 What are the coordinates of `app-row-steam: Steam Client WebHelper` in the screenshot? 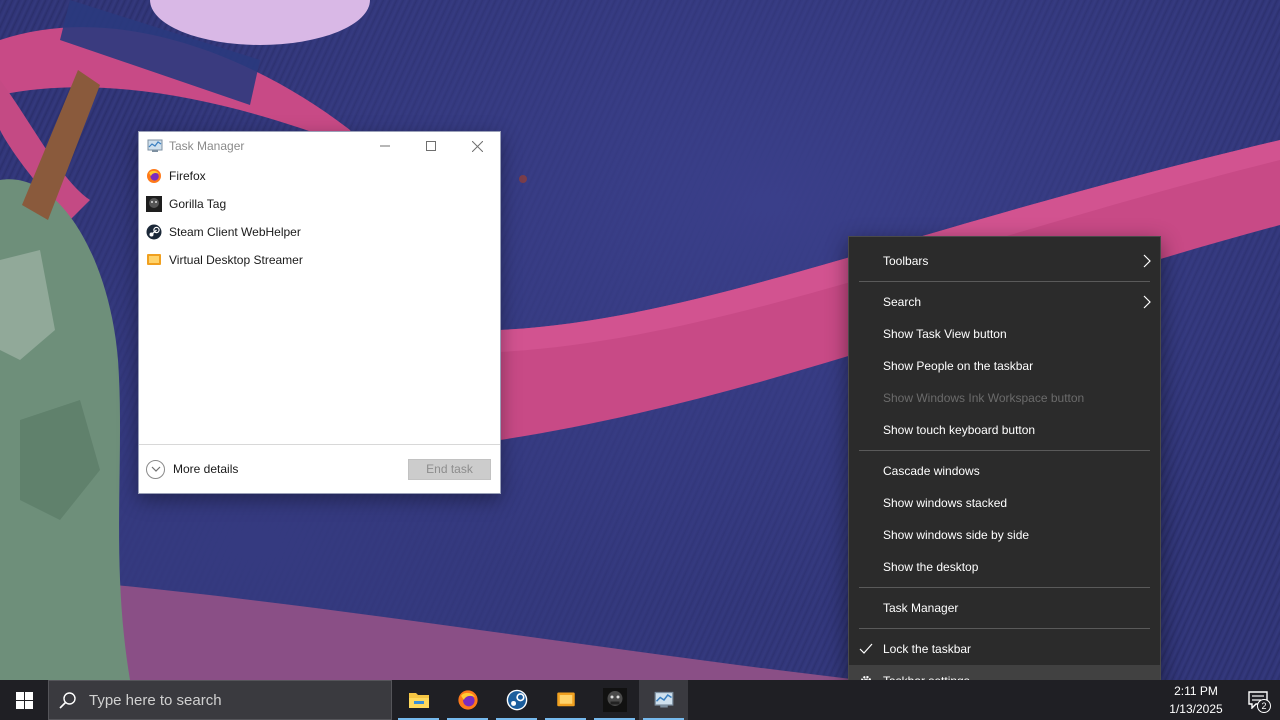 It's located at (319, 232).